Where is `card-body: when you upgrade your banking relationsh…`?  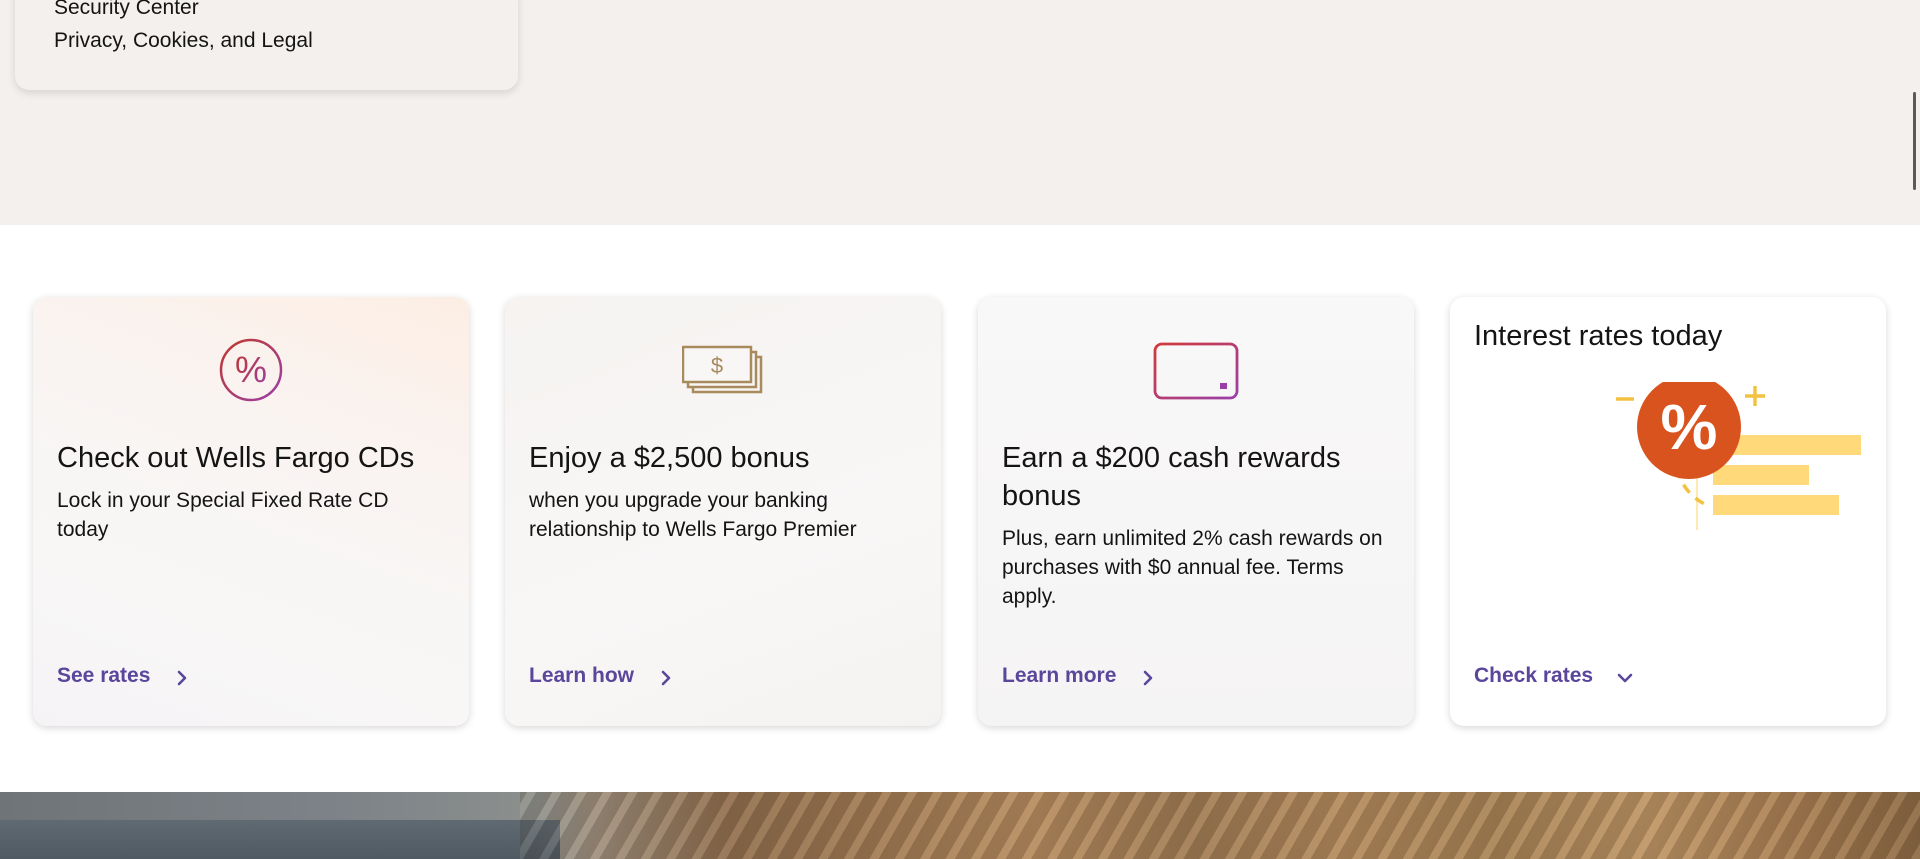 card-body: when you upgrade your banking relationsh… is located at coordinates (693, 515).